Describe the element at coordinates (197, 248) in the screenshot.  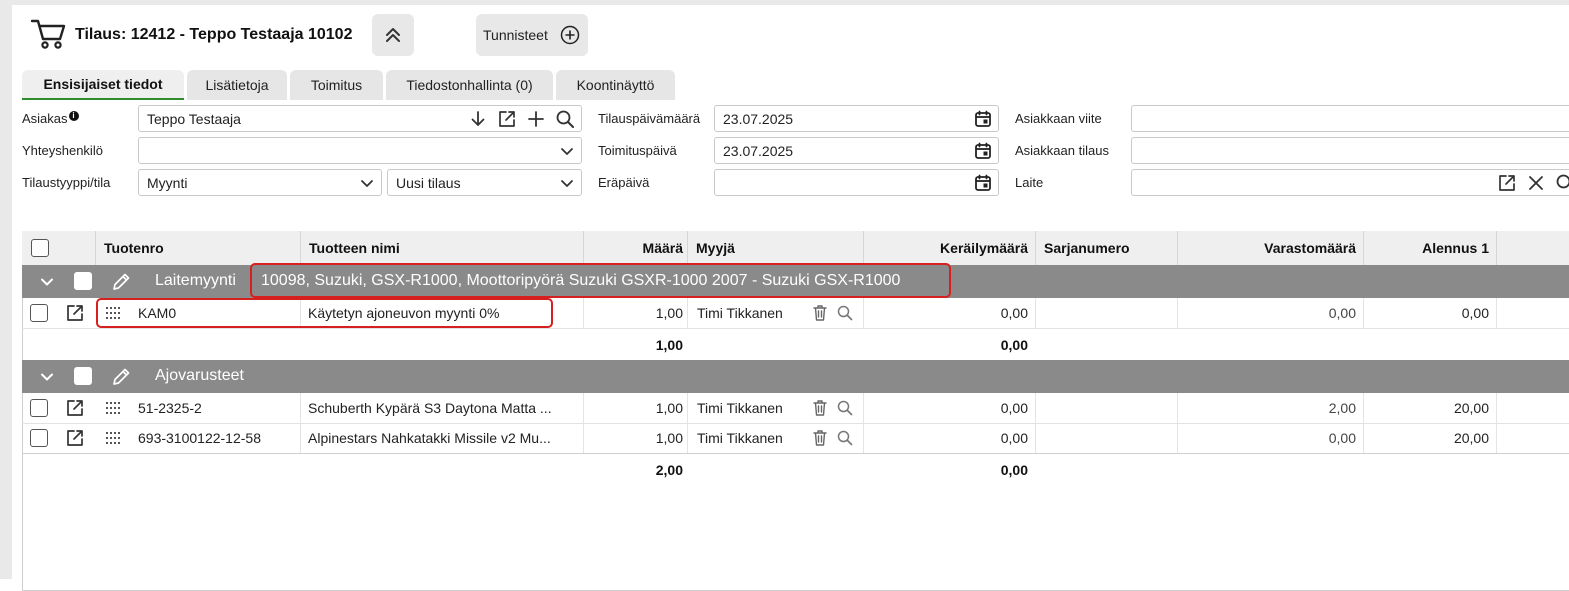
I see `col-header-product-no: Tuotenro` at that location.